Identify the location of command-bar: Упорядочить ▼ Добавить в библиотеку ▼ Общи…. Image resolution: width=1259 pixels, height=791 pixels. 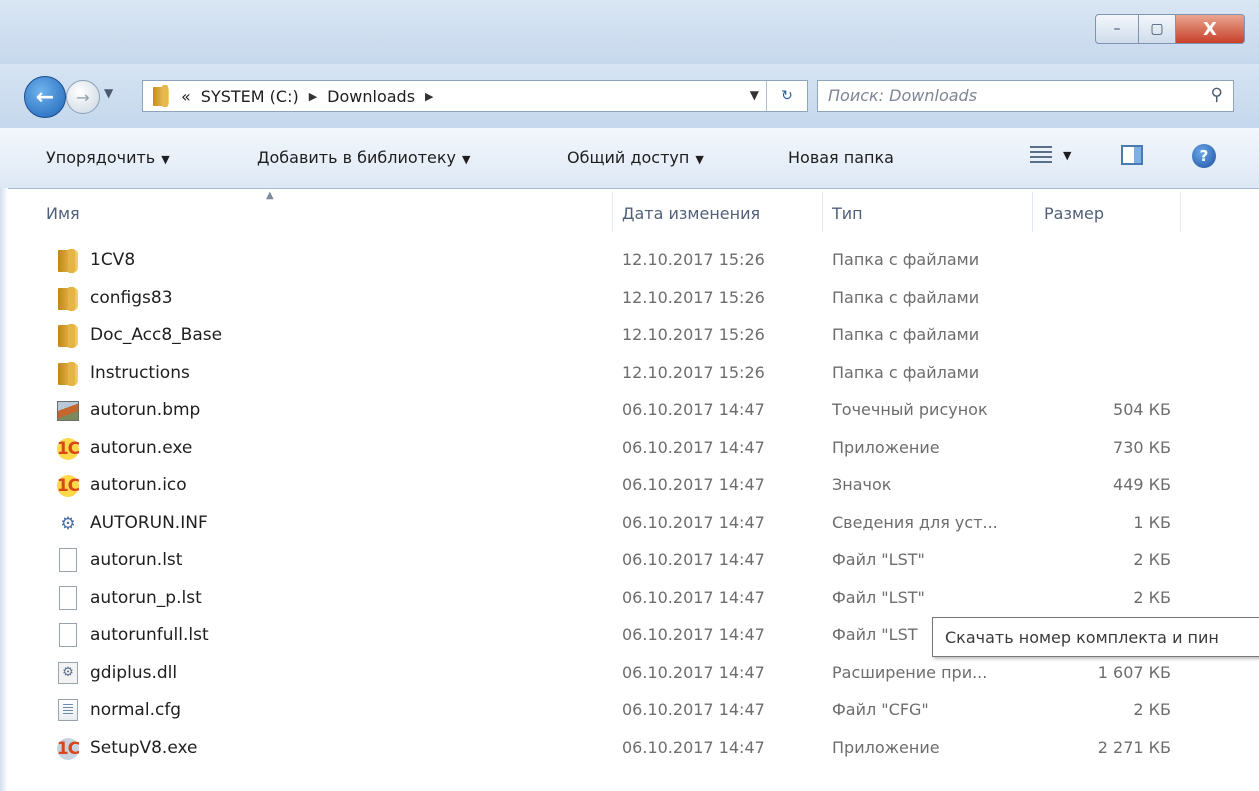
(629, 158).